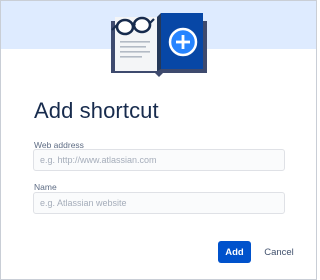 The image size is (320, 280). What do you see at coordinates (159, 45) in the screenshot?
I see `book-with-glasses-plus-icon` at bounding box center [159, 45].